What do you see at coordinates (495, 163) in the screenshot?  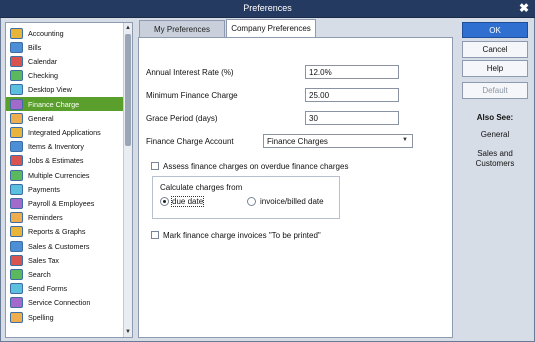 I see `also-see-sales-link-line2: Customers` at bounding box center [495, 163].